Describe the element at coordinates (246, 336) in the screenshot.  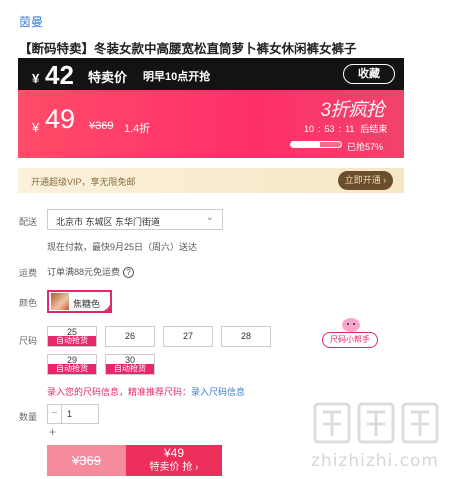
I see `size-option-28: 28` at that location.